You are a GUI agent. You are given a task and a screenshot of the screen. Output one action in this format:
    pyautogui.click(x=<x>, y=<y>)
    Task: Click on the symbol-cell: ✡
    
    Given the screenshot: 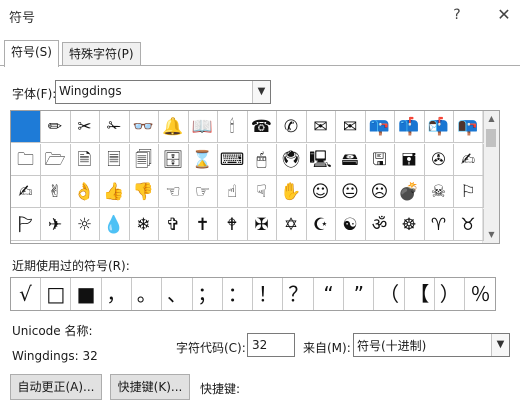 What is the action you would take?
    pyautogui.click(x=291, y=224)
    